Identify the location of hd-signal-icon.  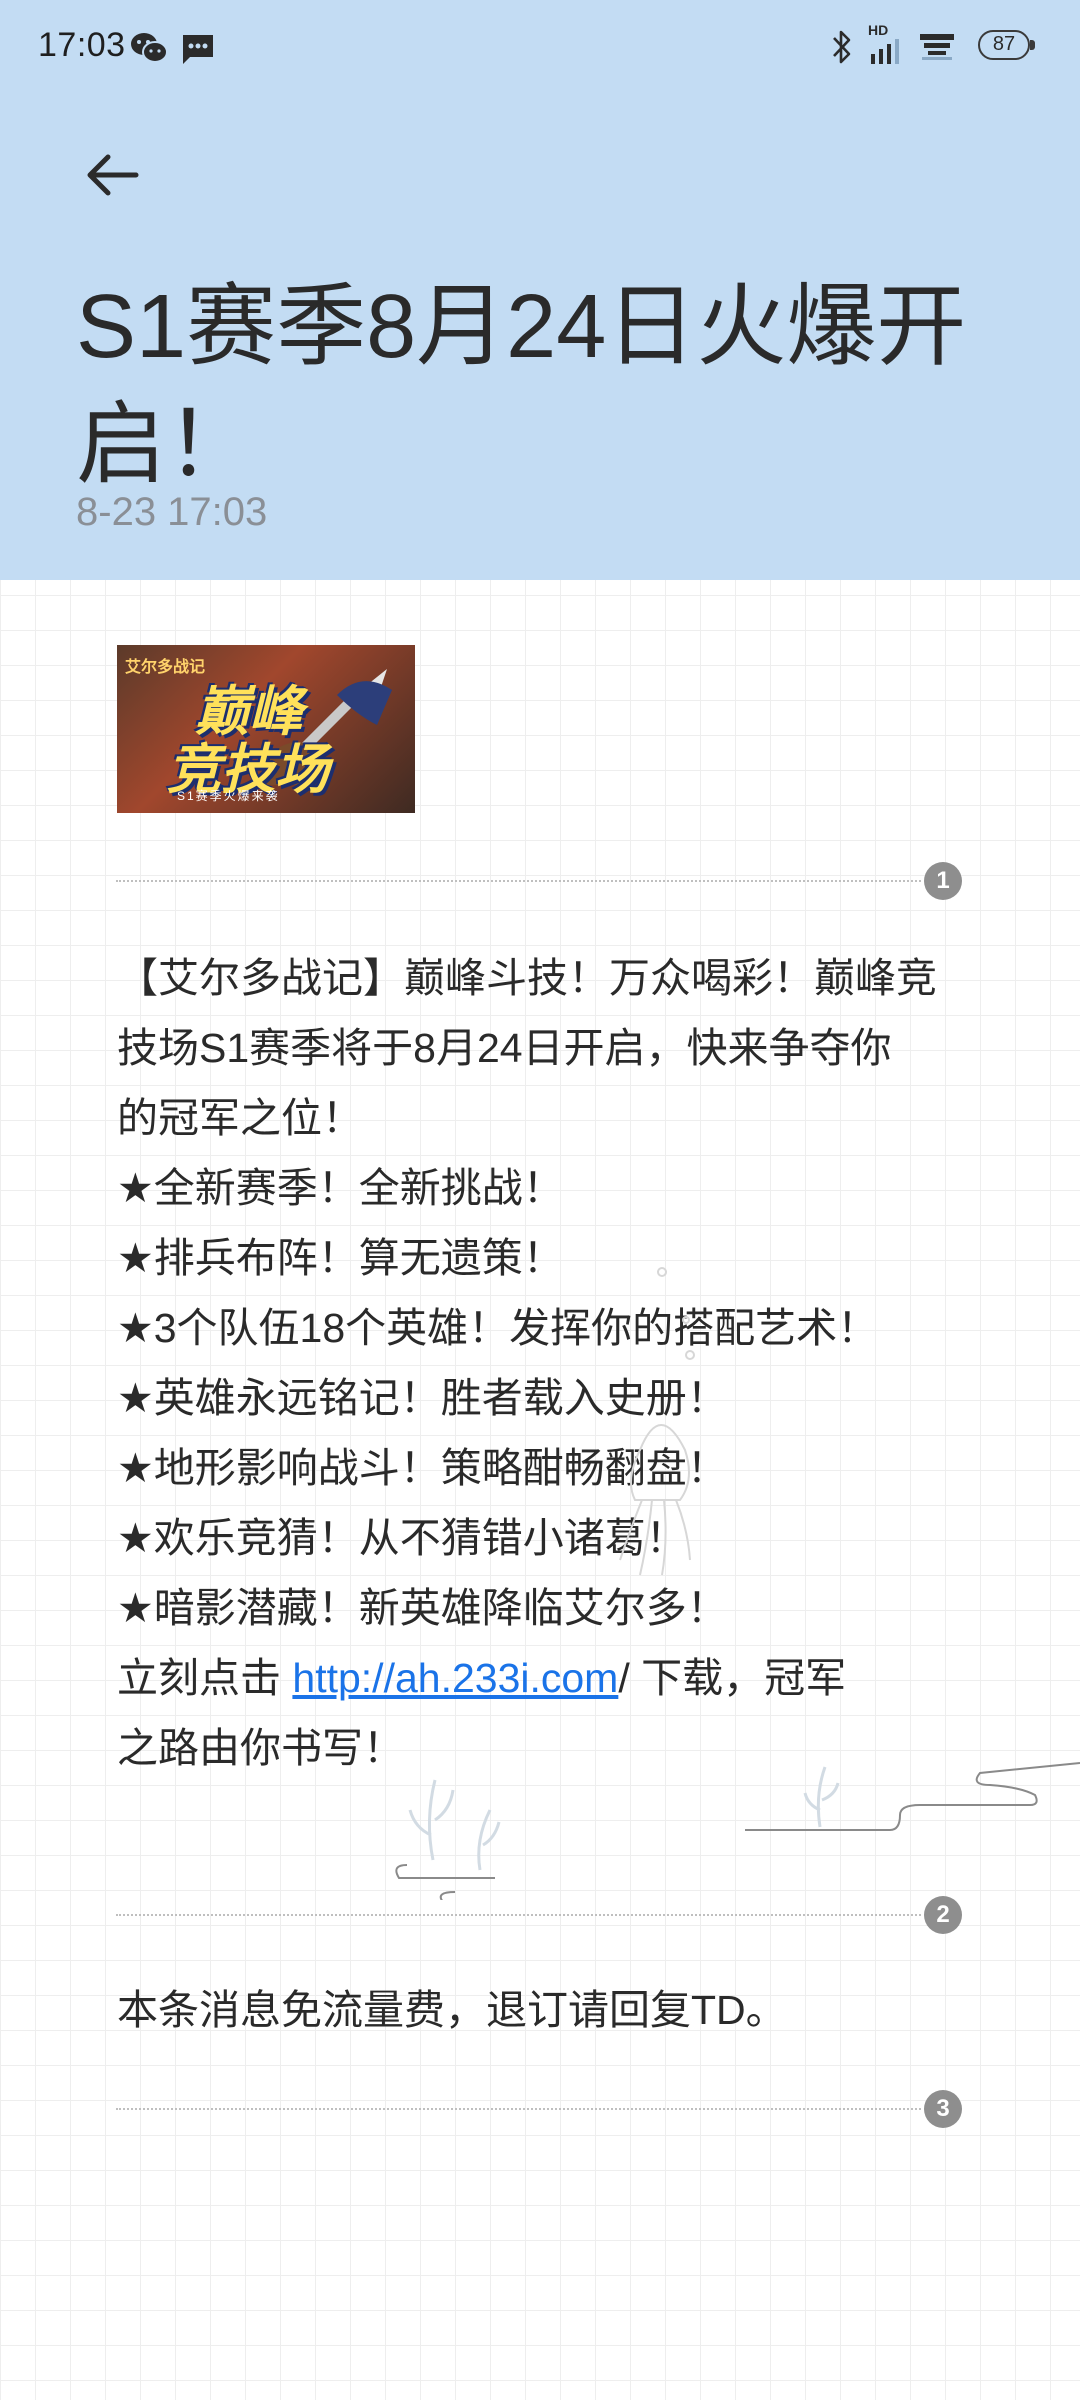
(885, 51).